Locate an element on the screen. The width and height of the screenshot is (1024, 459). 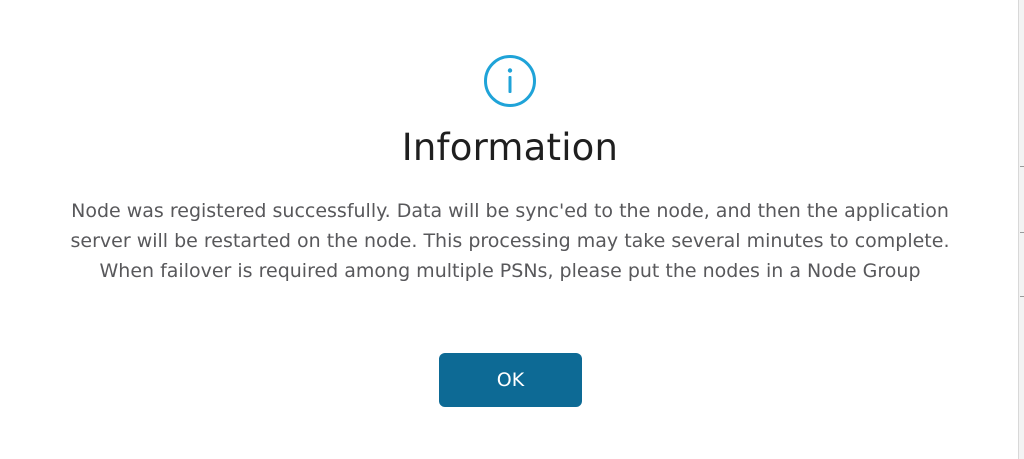
info-circle-icon is located at coordinates (510, 81).